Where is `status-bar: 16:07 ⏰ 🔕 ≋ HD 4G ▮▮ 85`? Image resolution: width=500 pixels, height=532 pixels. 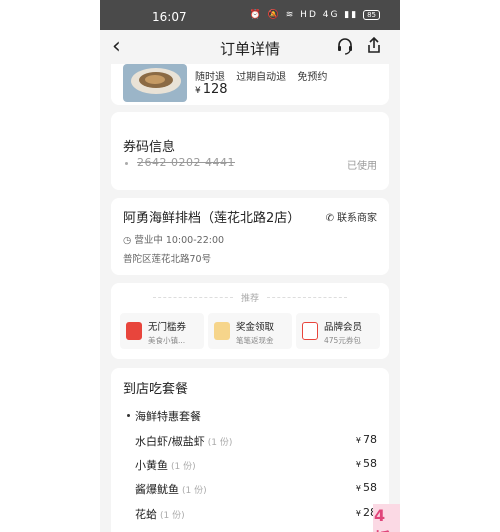
status-bar: 16:07 ⏰ 🔕 ≋ HD 4G ▮▮ 85 is located at coordinates (250, 15).